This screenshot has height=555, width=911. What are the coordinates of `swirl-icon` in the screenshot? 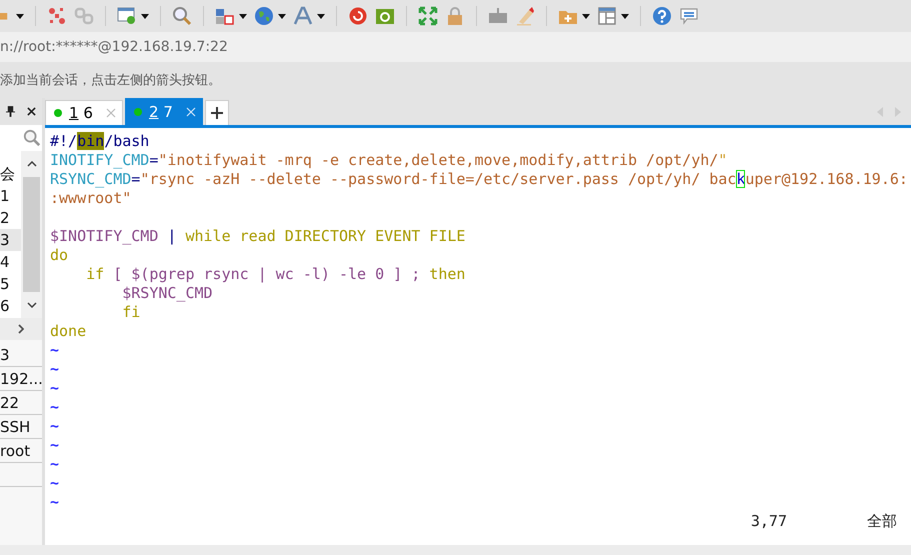 It's located at (358, 16).